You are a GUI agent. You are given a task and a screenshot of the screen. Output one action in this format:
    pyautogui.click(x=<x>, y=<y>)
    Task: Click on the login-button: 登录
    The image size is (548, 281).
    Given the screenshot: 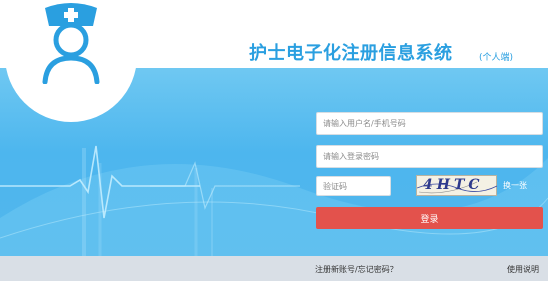 What is the action you would take?
    pyautogui.click(x=429, y=218)
    